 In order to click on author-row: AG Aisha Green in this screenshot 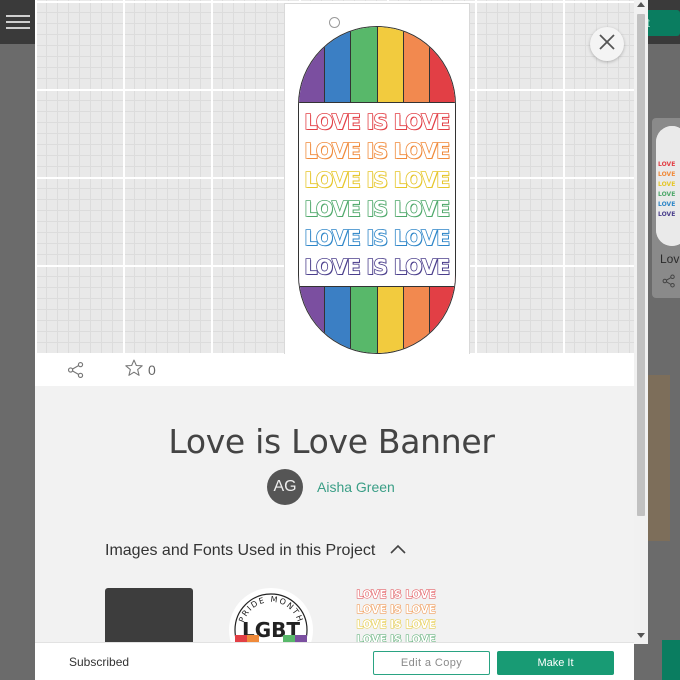, I will do `click(331, 487)`.